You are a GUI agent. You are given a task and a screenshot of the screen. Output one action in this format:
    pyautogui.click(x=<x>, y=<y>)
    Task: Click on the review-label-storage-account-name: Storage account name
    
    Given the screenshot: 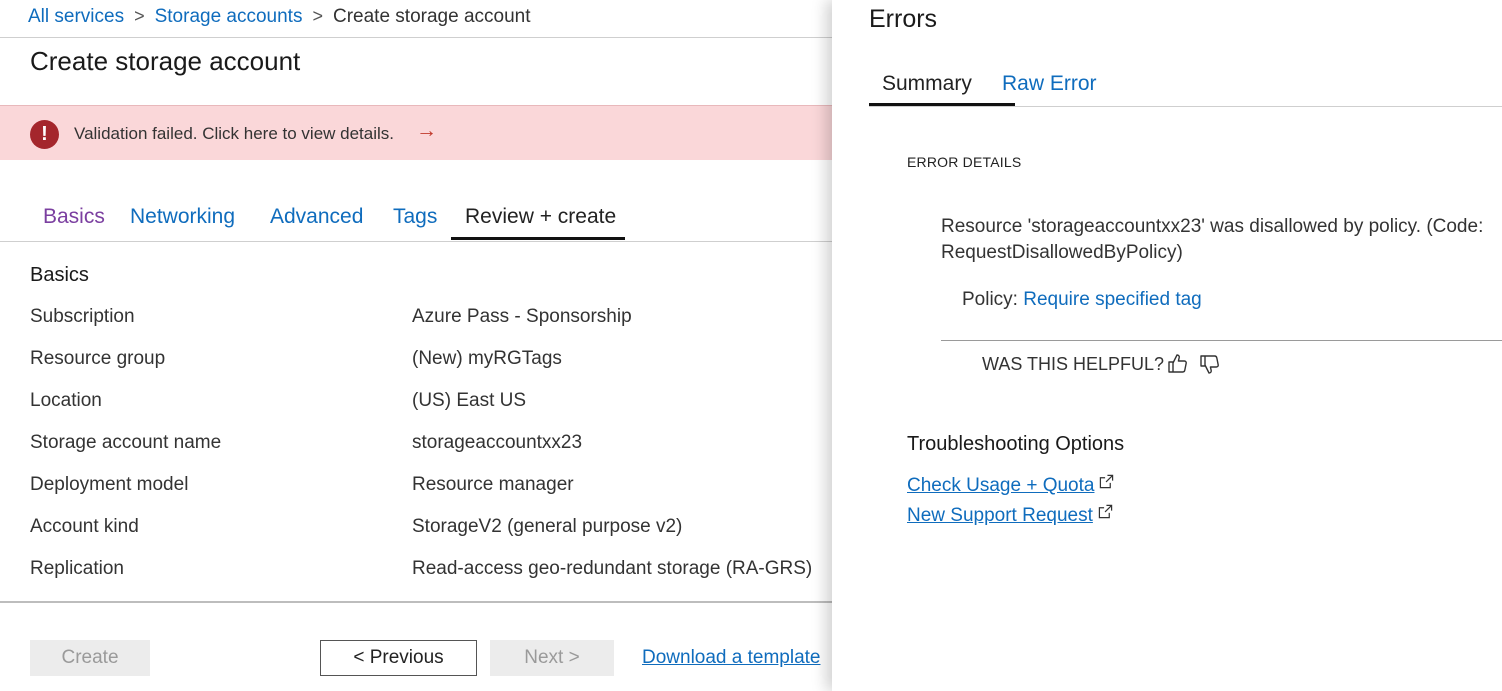 What is the action you would take?
    pyautogui.click(x=126, y=442)
    